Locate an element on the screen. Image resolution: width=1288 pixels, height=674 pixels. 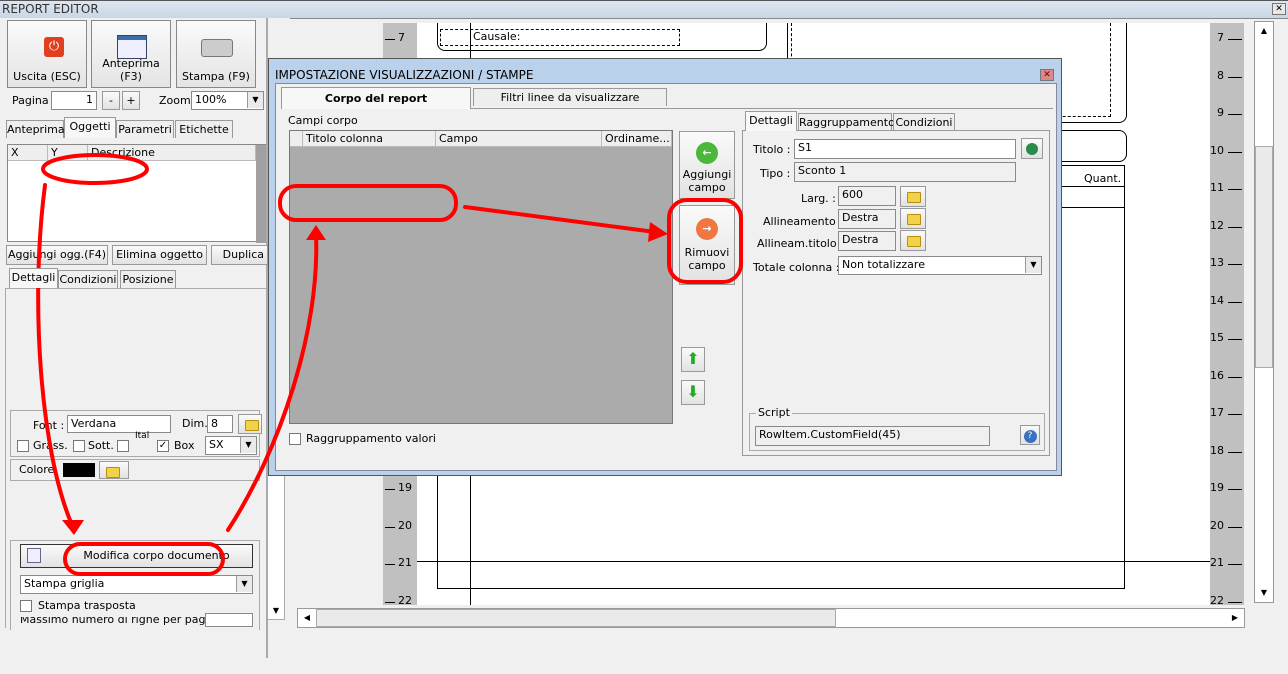
tab-condizioni: Condizioni is located at coordinates (88, 279).